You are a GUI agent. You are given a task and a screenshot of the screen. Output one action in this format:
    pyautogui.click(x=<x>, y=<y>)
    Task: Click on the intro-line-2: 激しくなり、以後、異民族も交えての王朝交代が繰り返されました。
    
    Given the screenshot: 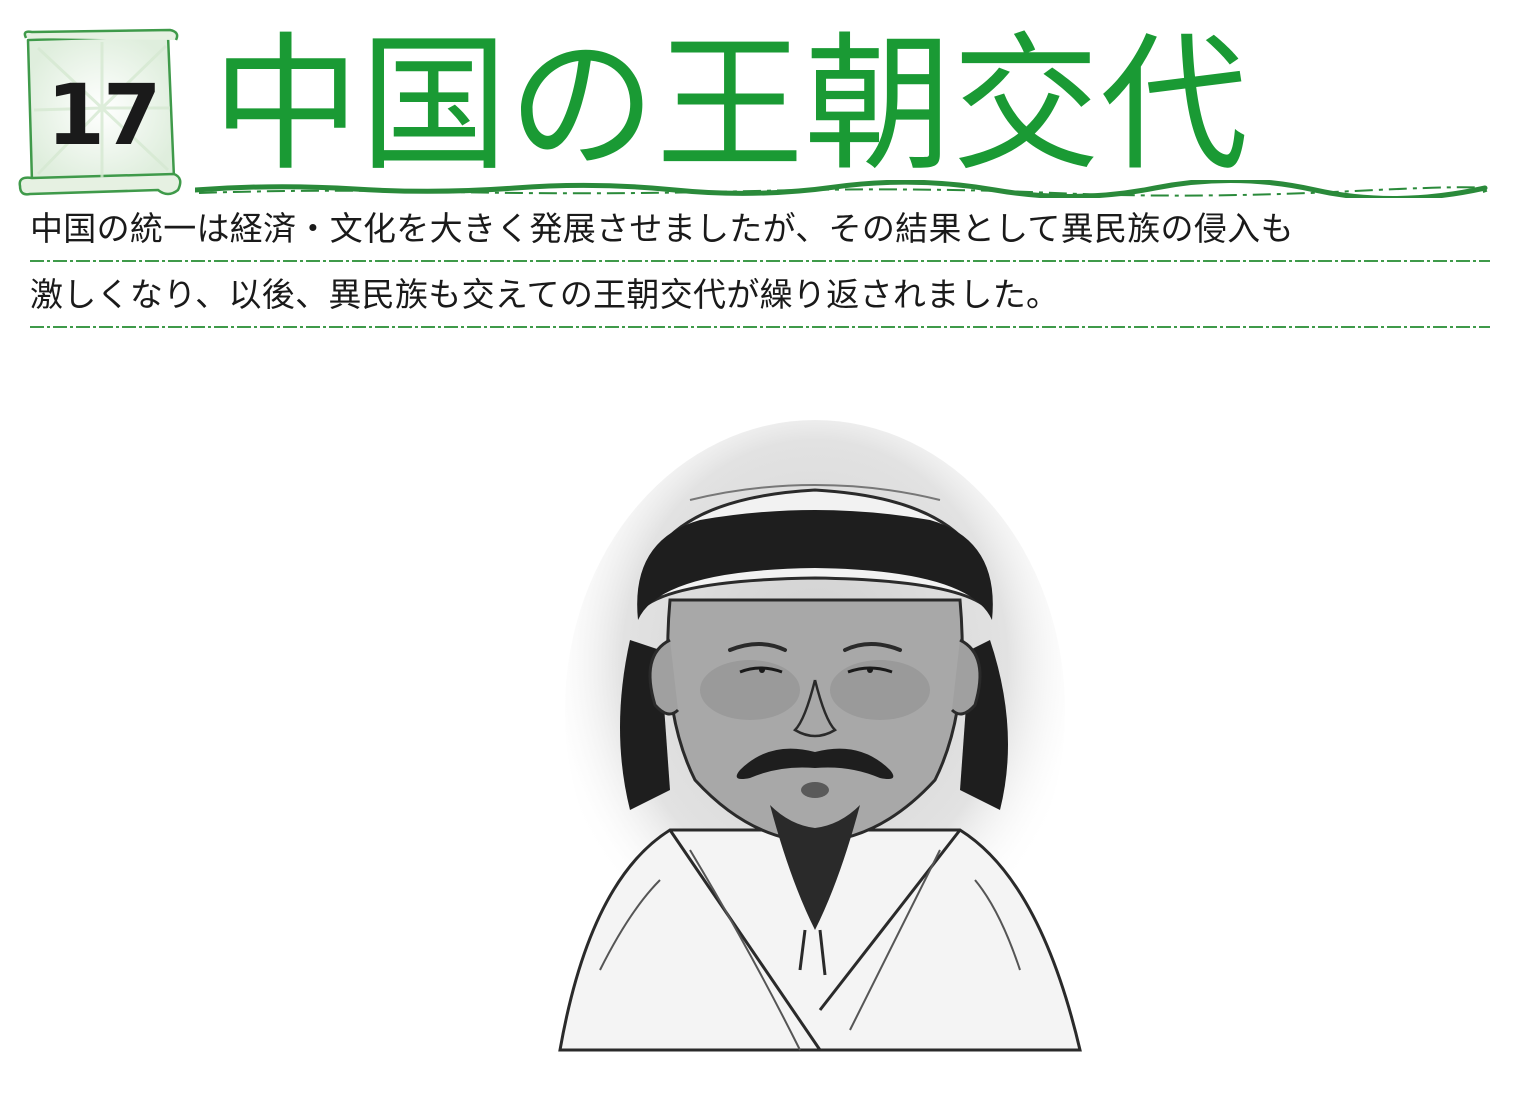 What is the action you would take?
    pyautogui.click(x=545, y=294)
    